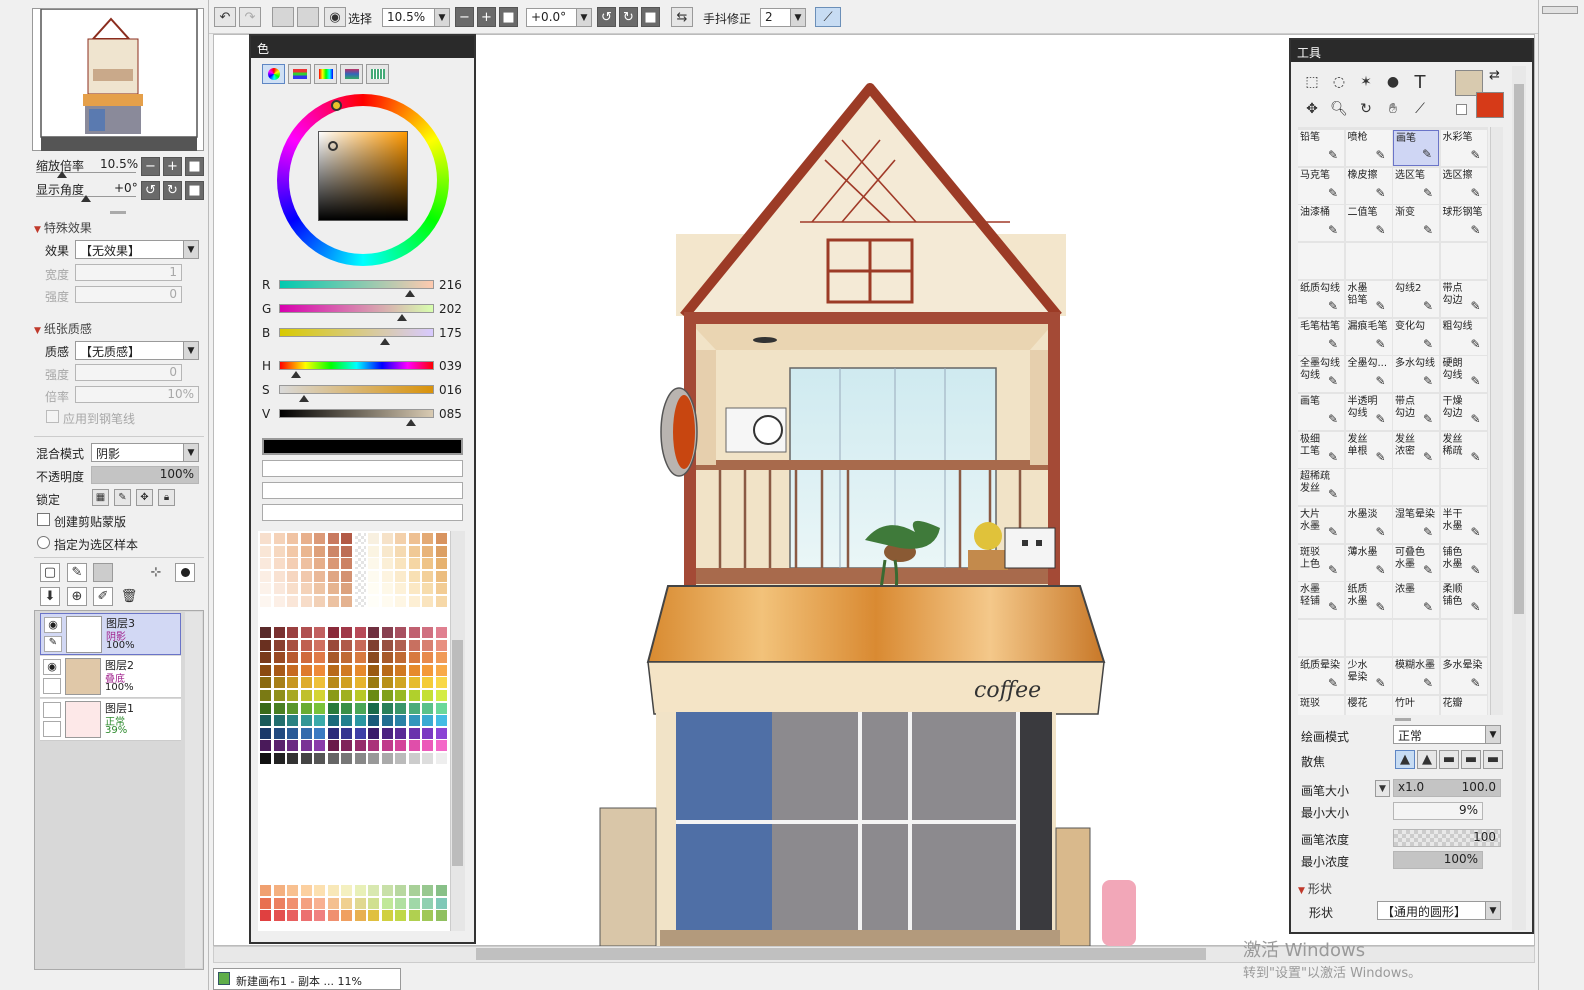 Image resolution: width=1584 pixels, height=990 pixels. Describe the element at coordinates (1416, 525) in the screenshot. I see `brush-slot: 湿笔晕染 ✎` at that location.